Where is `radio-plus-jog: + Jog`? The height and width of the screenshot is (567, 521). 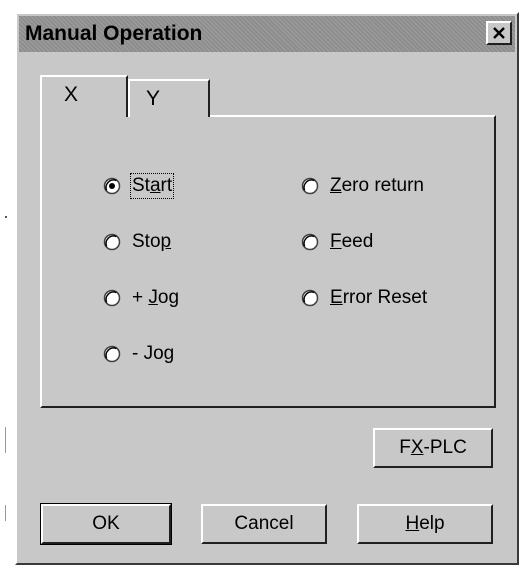 radio-plus-jog: + Jog is located at coordinates (141, 298).